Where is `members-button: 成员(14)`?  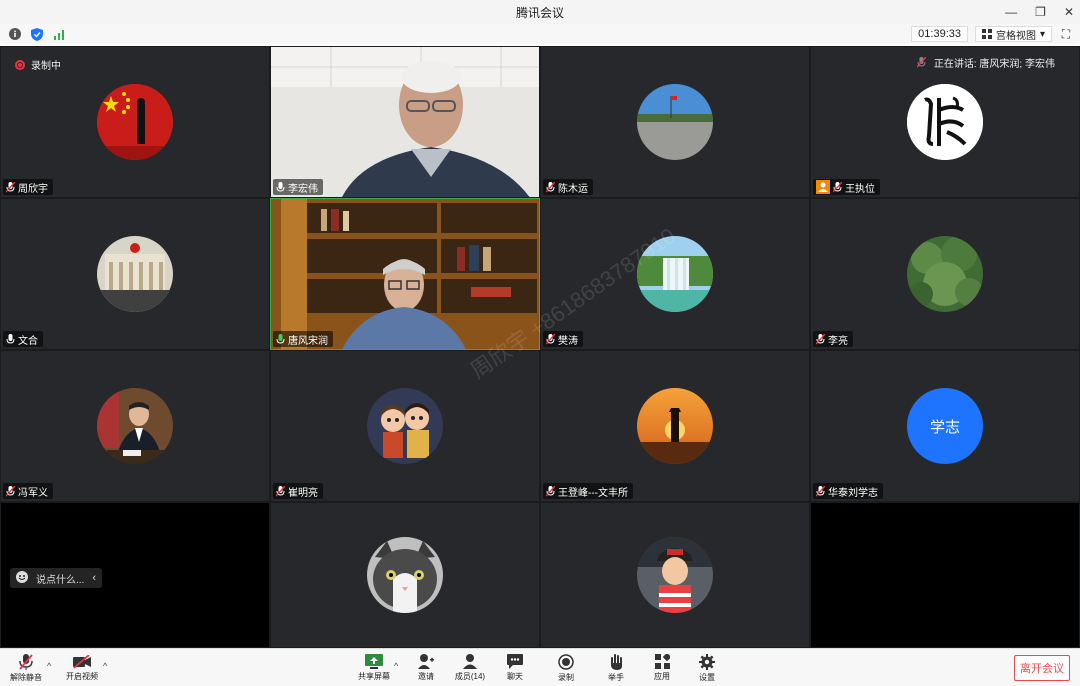
members-button: 成员(14) is located at coordinates (470, 668).